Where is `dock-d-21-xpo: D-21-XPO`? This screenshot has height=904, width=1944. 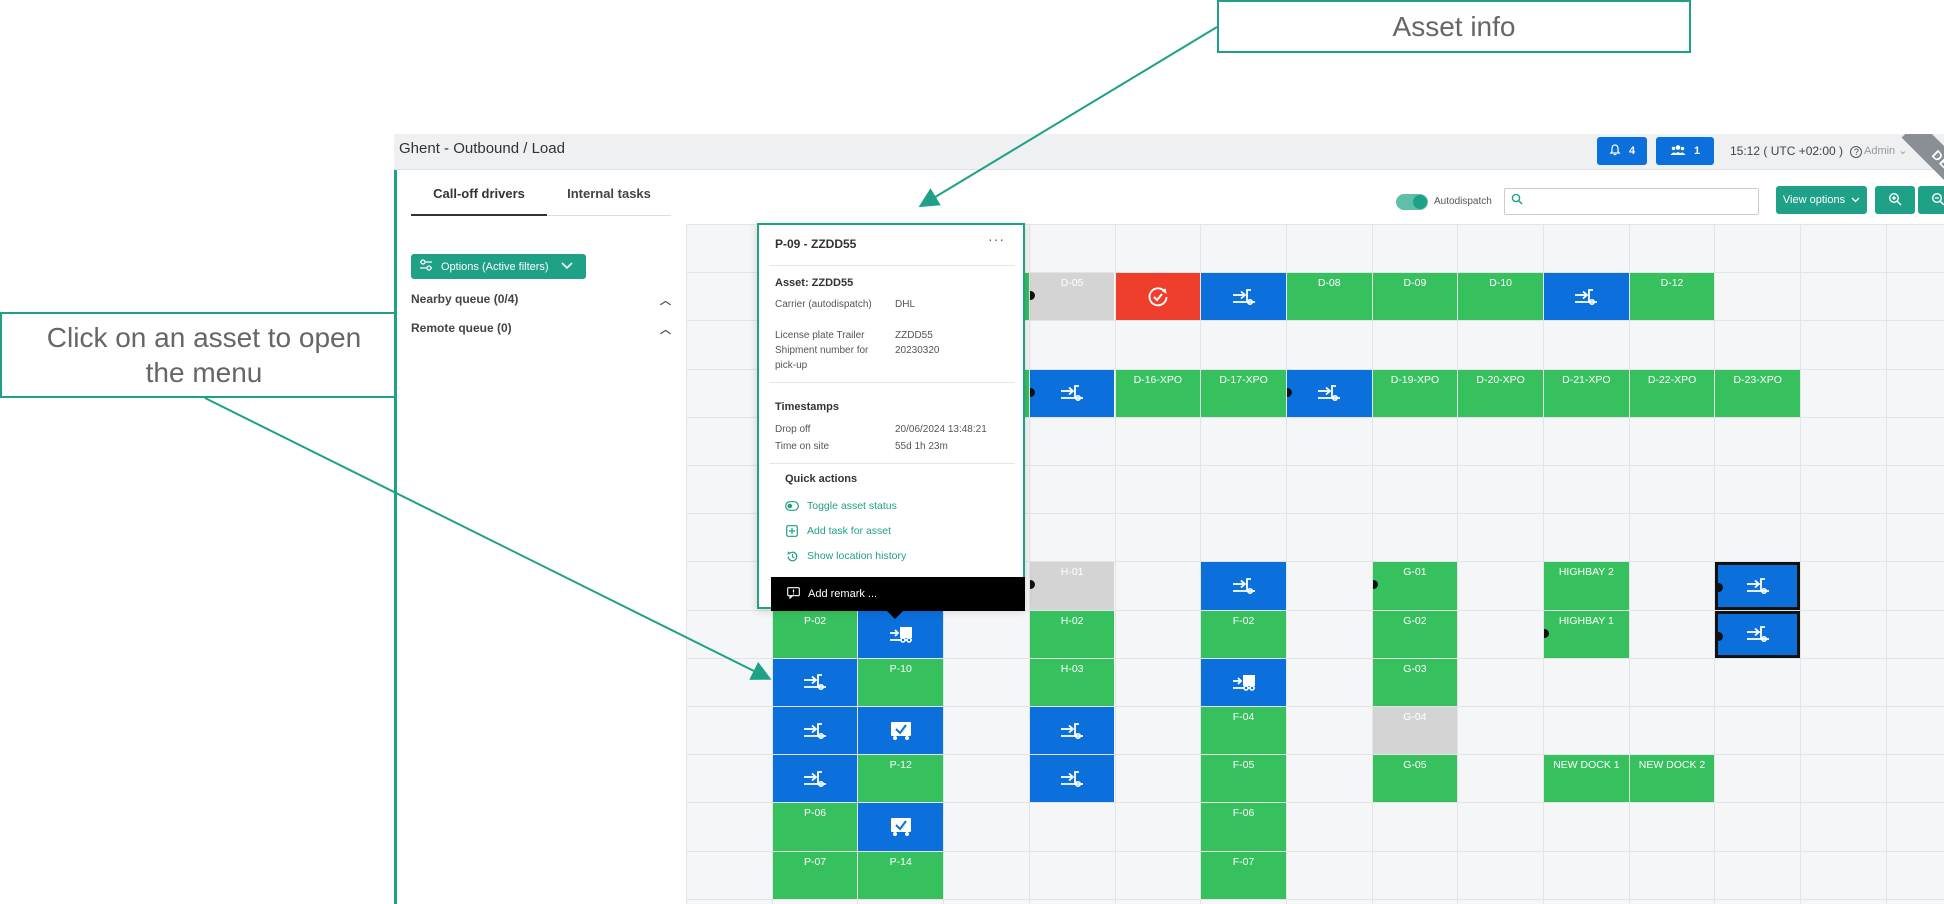 dock-d-21-xpo: D-21-XPO is located at coordinates (1586, 393).